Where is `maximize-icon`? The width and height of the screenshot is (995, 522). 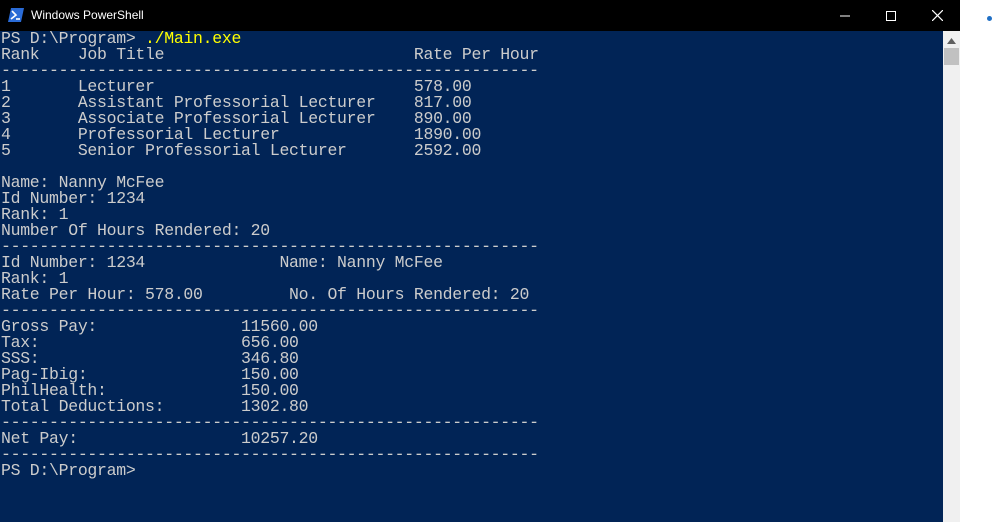
maximize-icon is located at coordinates (891, 15).